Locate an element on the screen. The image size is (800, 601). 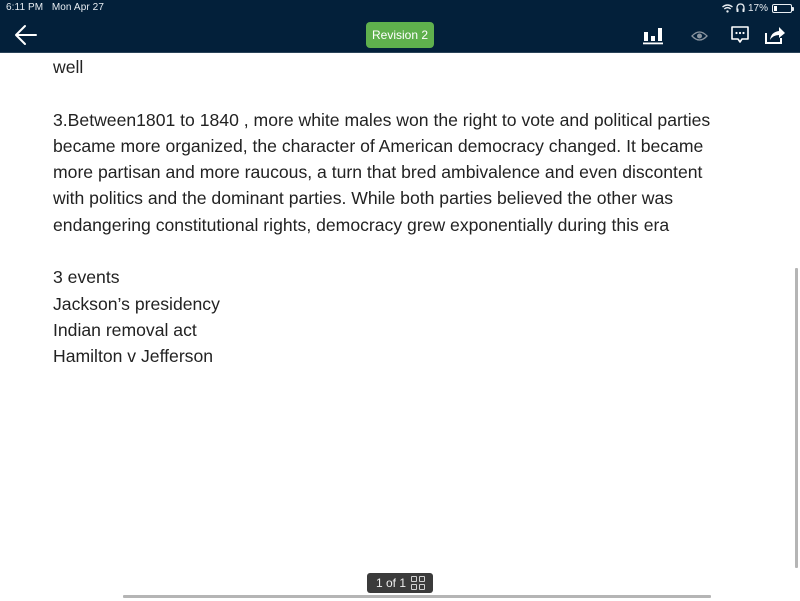
eye-icon is located at coordinates (699, 36).